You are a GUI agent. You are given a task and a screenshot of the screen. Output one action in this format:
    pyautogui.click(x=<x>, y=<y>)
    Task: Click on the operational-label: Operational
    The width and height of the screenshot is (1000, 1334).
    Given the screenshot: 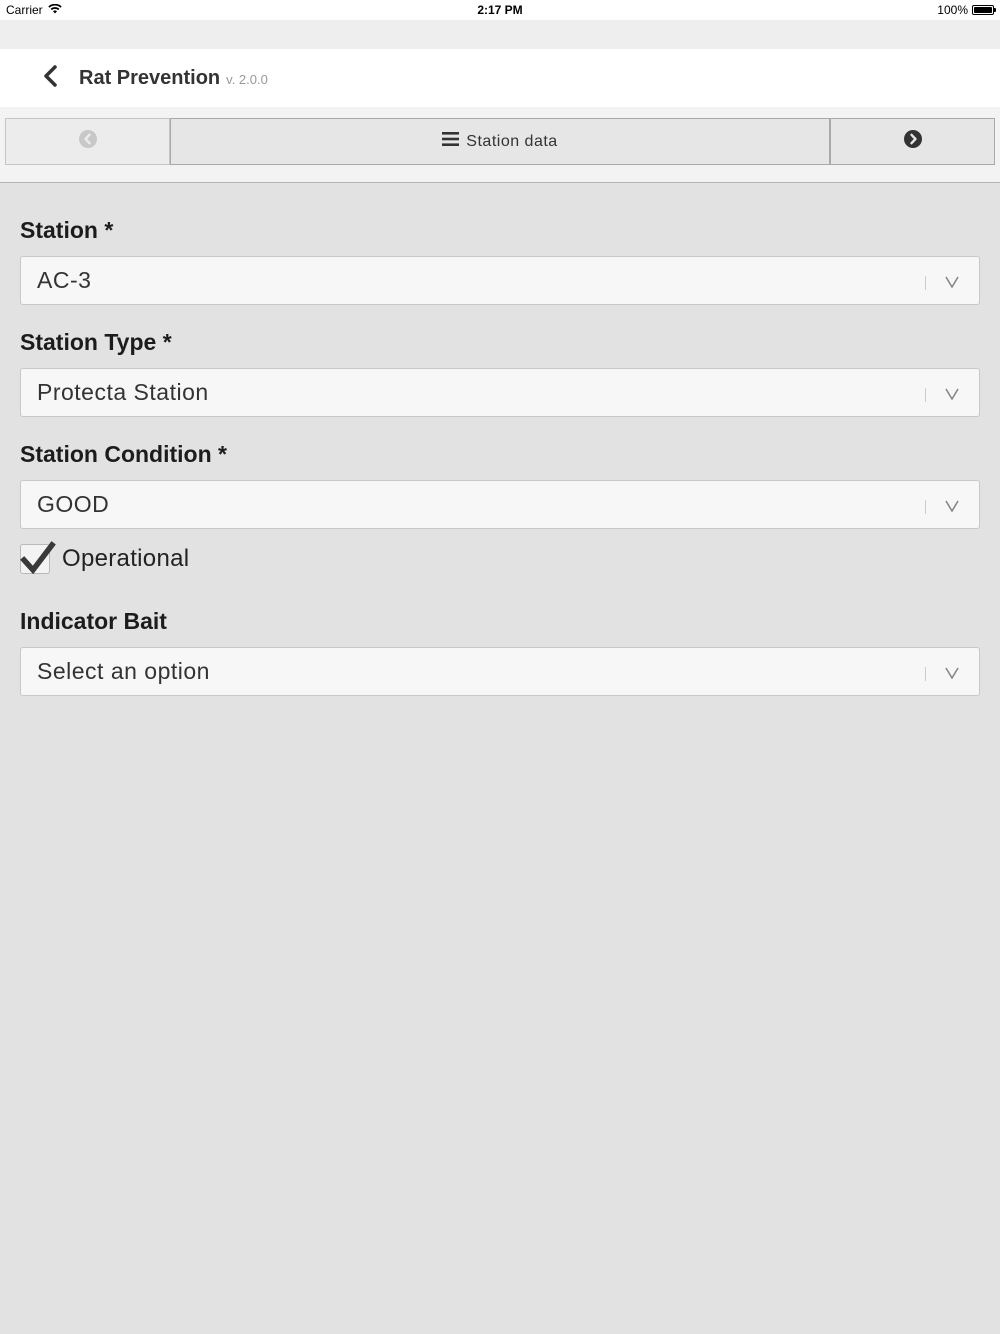 What is the action you would take?
    pyautogui.click(x=126, y=558)
    